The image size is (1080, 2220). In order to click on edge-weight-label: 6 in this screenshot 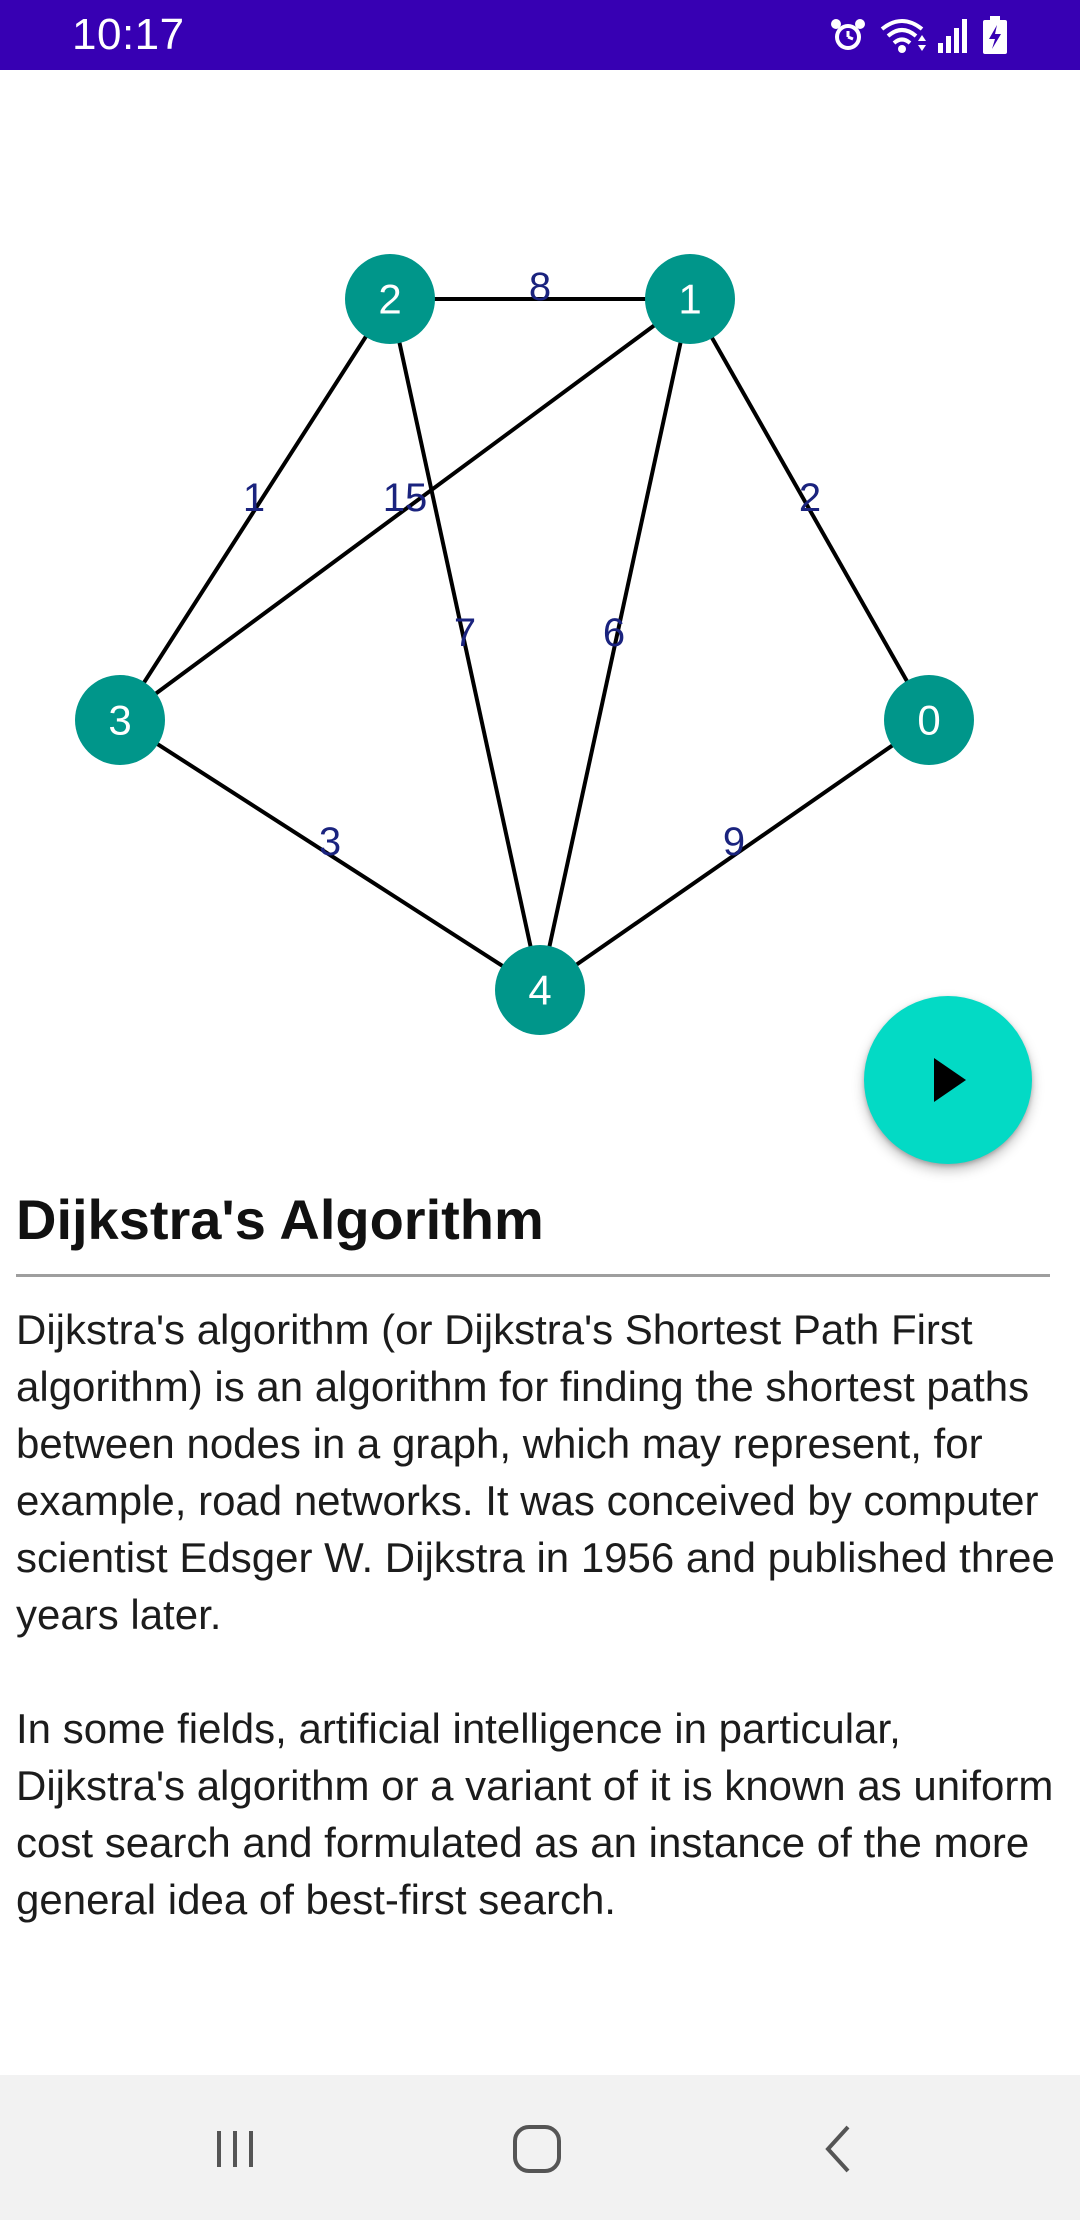, I will do `click(614, 633)`.